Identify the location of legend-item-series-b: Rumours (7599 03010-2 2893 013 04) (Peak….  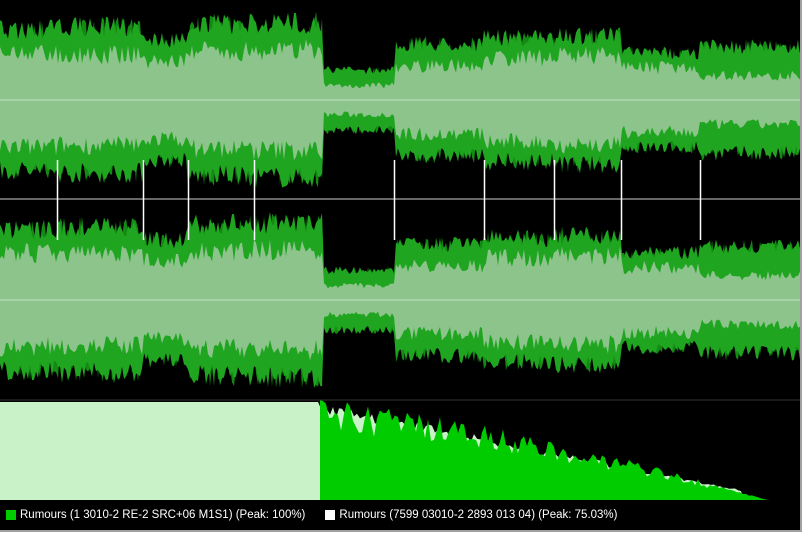
(471, 515).